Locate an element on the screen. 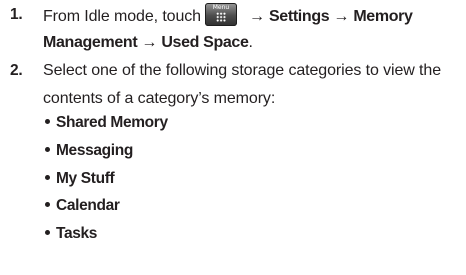  list-item-label: Tasks is located at coordinates (77, 234).